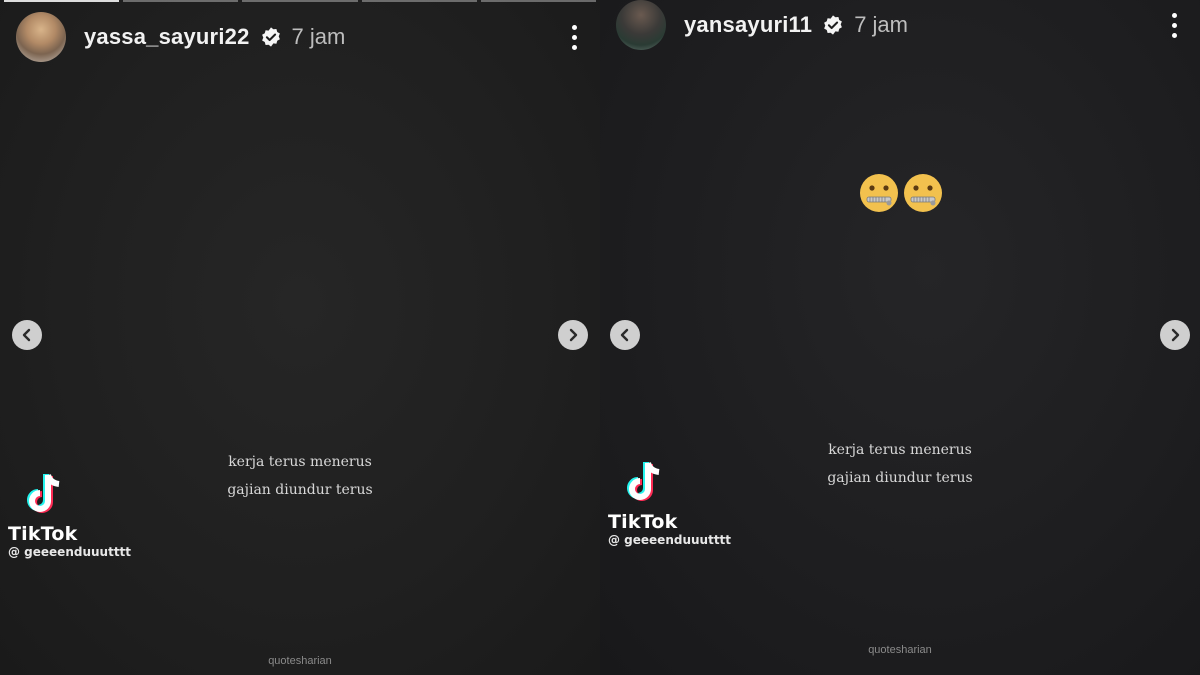 The image size is (1200, 675). I want to click on username: yansayuri11, so click(748, 25).